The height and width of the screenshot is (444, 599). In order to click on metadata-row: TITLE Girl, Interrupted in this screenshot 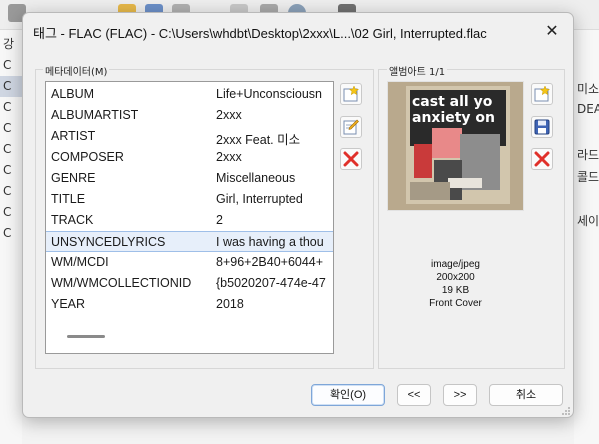, I will do `click(189, 199)`.